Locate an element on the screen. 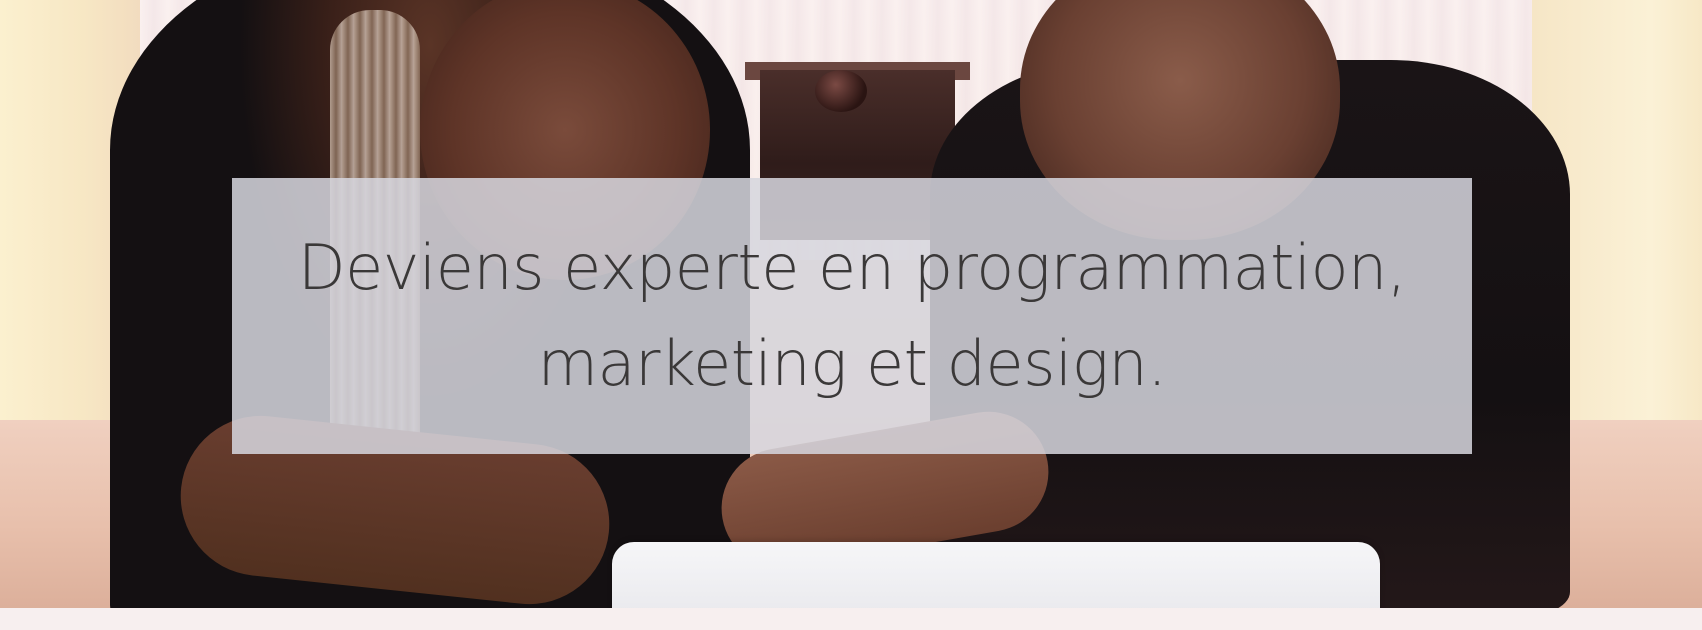 The height and width of the screenshot is (630, 1702). hero-headline-line-1: Deviens experte en programmation, is located at coordinates (852, 267).